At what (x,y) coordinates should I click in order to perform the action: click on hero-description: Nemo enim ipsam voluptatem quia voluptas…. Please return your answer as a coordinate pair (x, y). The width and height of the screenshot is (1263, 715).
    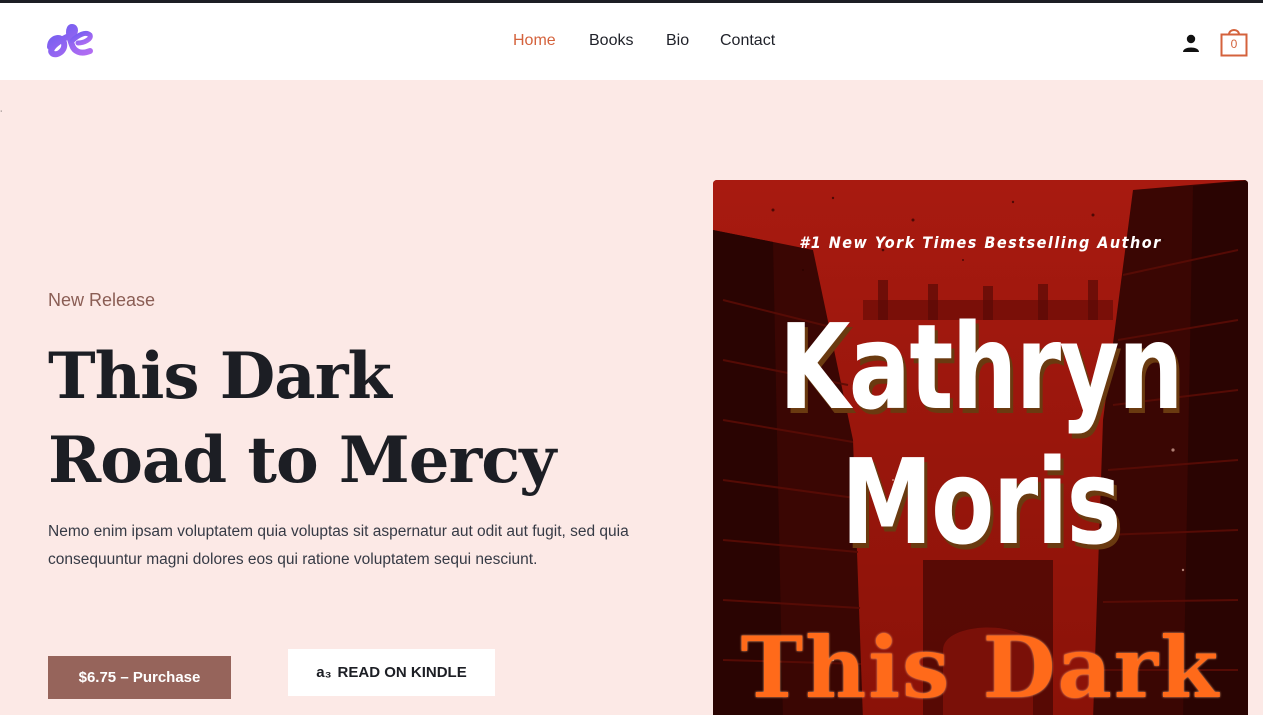
    Looking at the image, I should click on (338, 545).